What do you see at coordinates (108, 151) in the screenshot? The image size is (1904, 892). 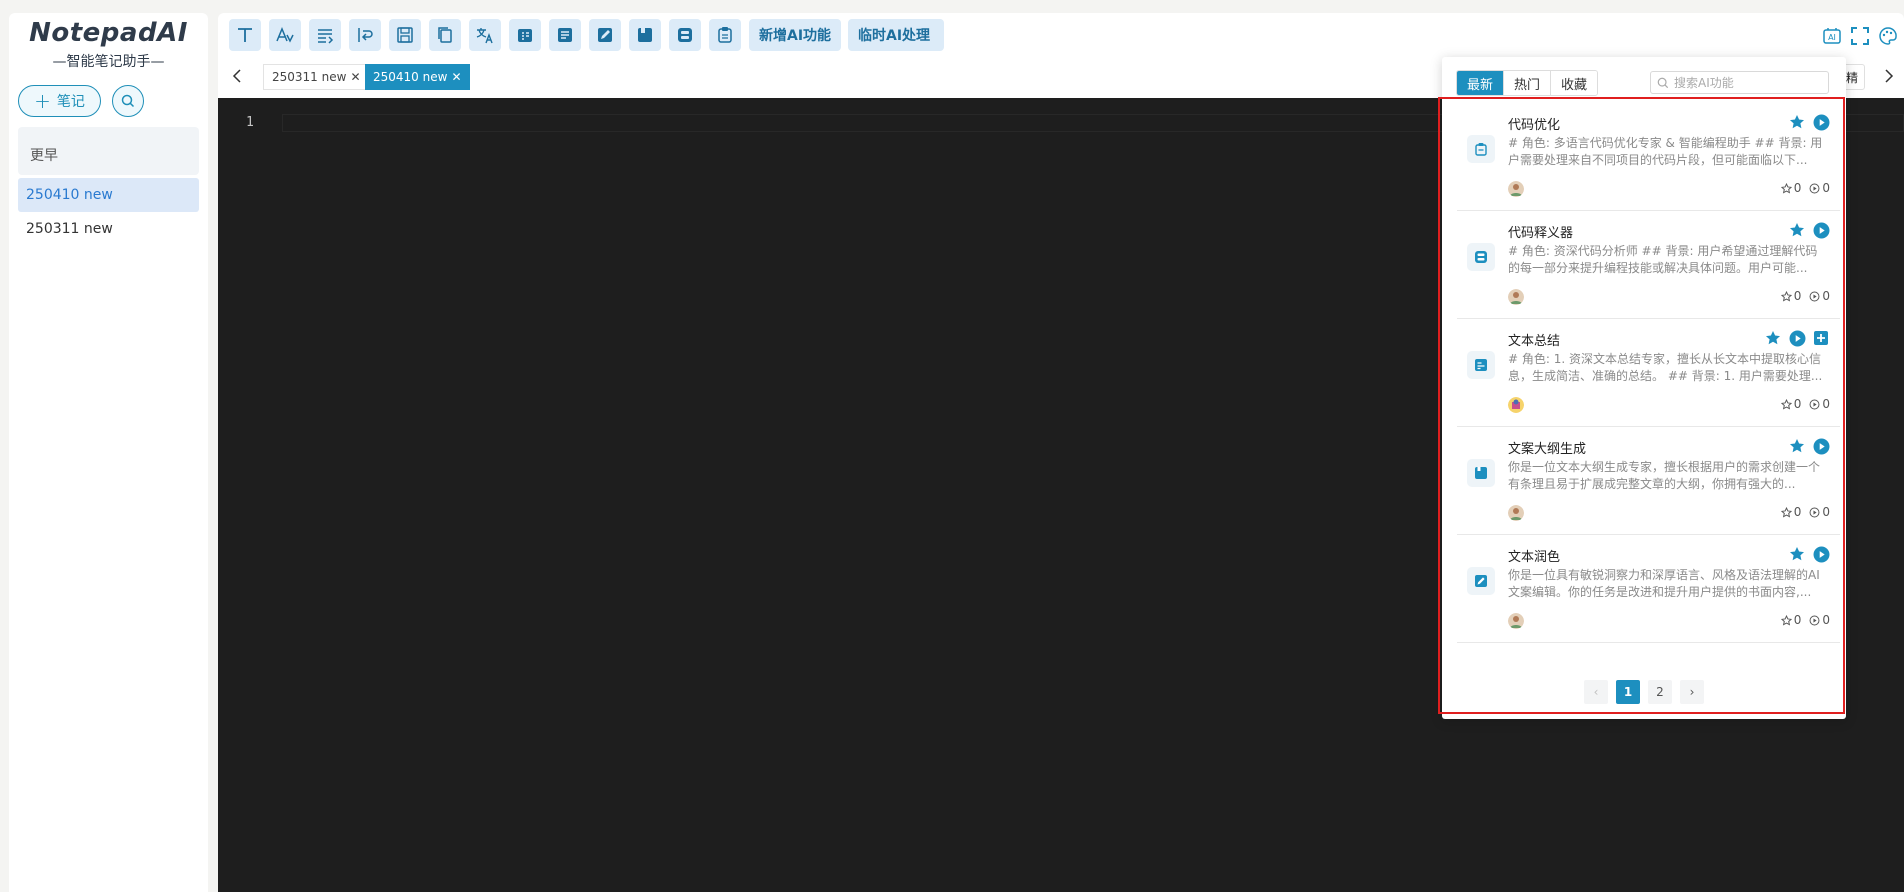 I see `group-earlier-header: 更早` at bounding box center [108, 151].